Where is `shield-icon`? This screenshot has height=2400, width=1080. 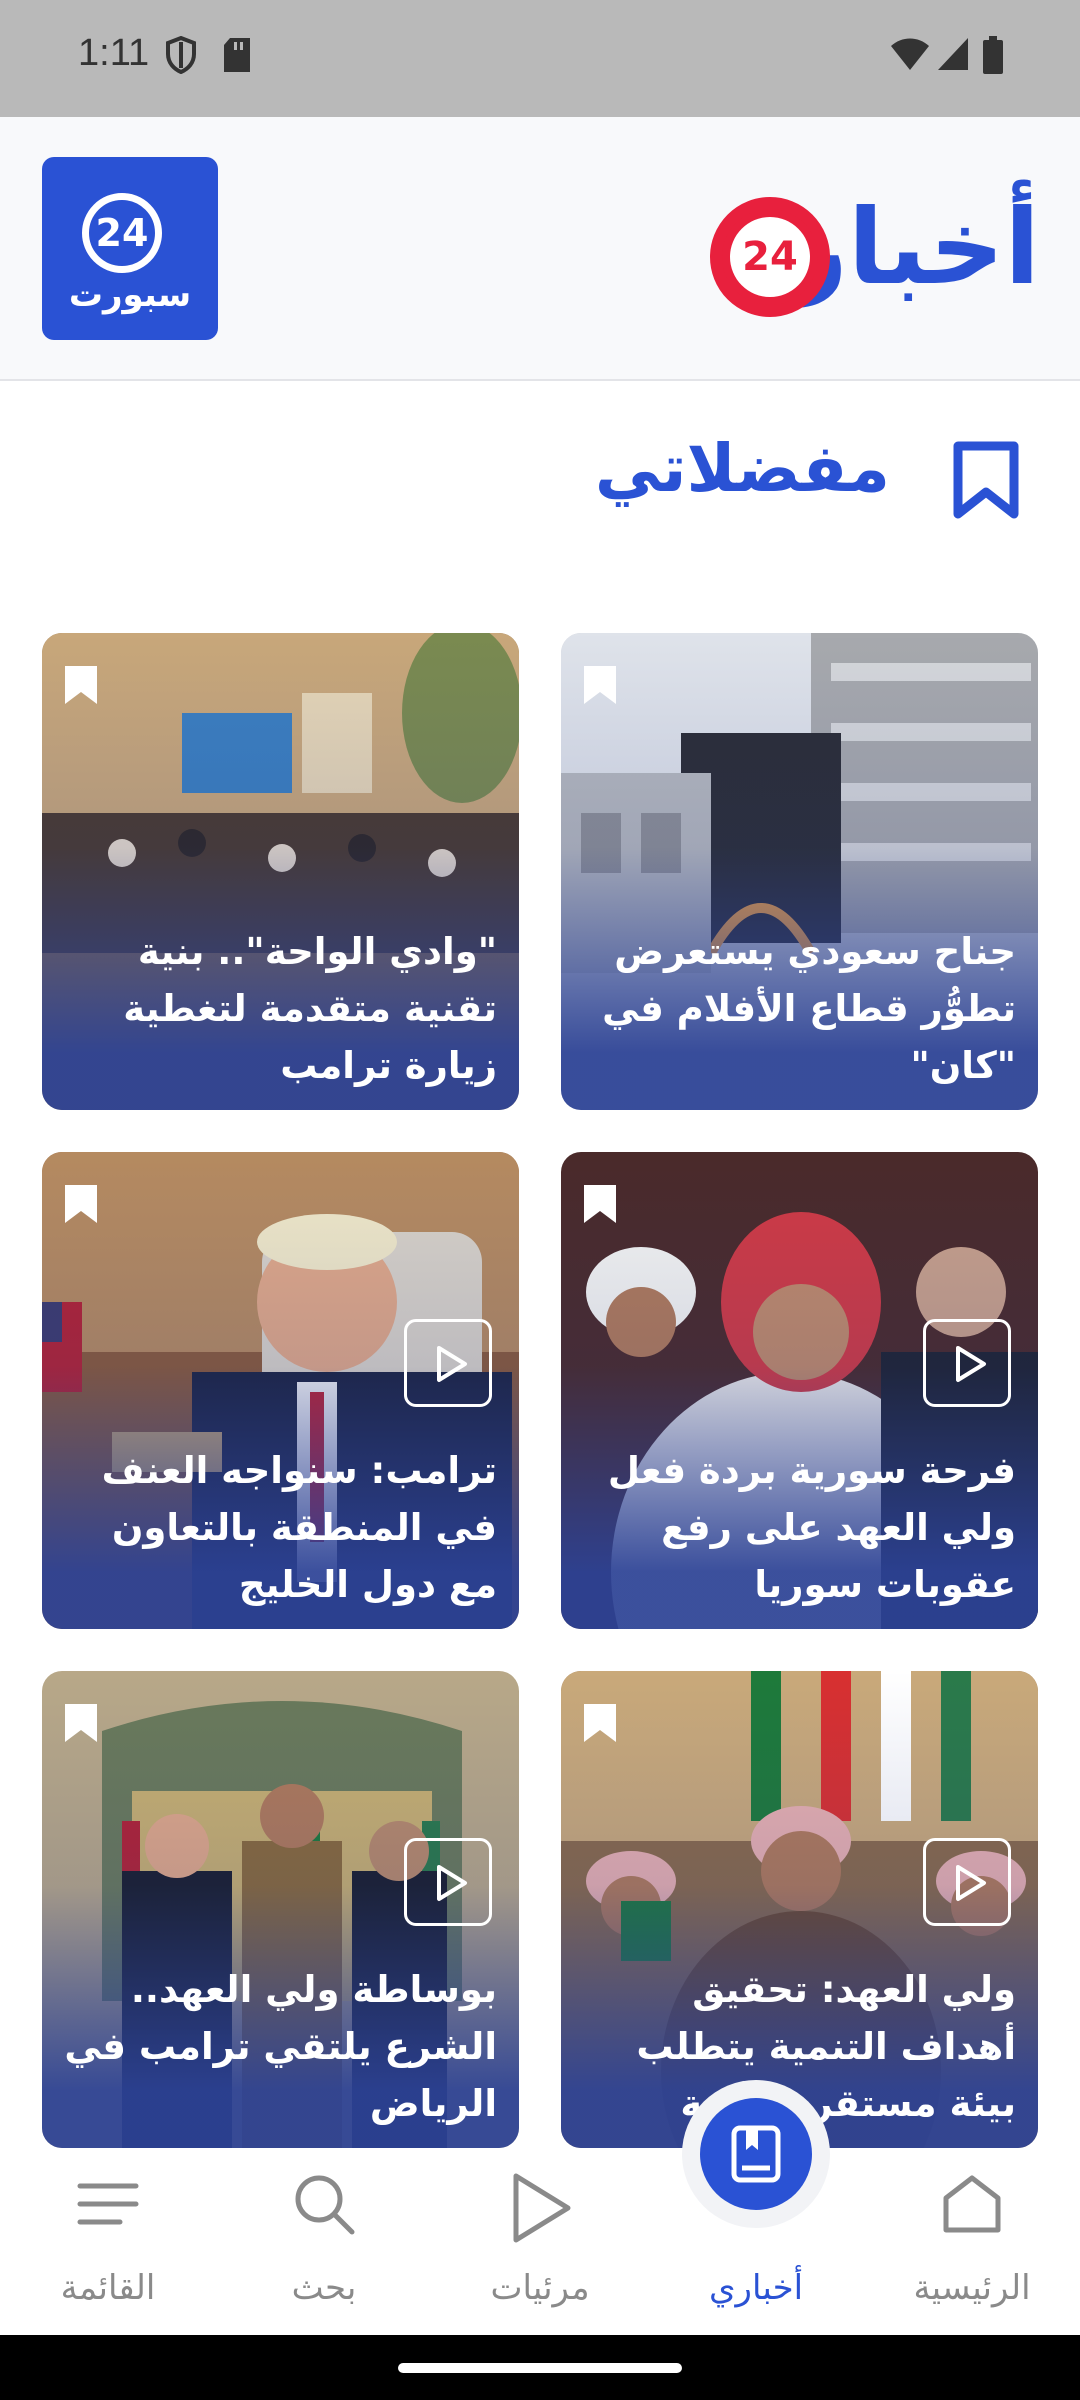
shield-icon is located at coordinates (181, 55).